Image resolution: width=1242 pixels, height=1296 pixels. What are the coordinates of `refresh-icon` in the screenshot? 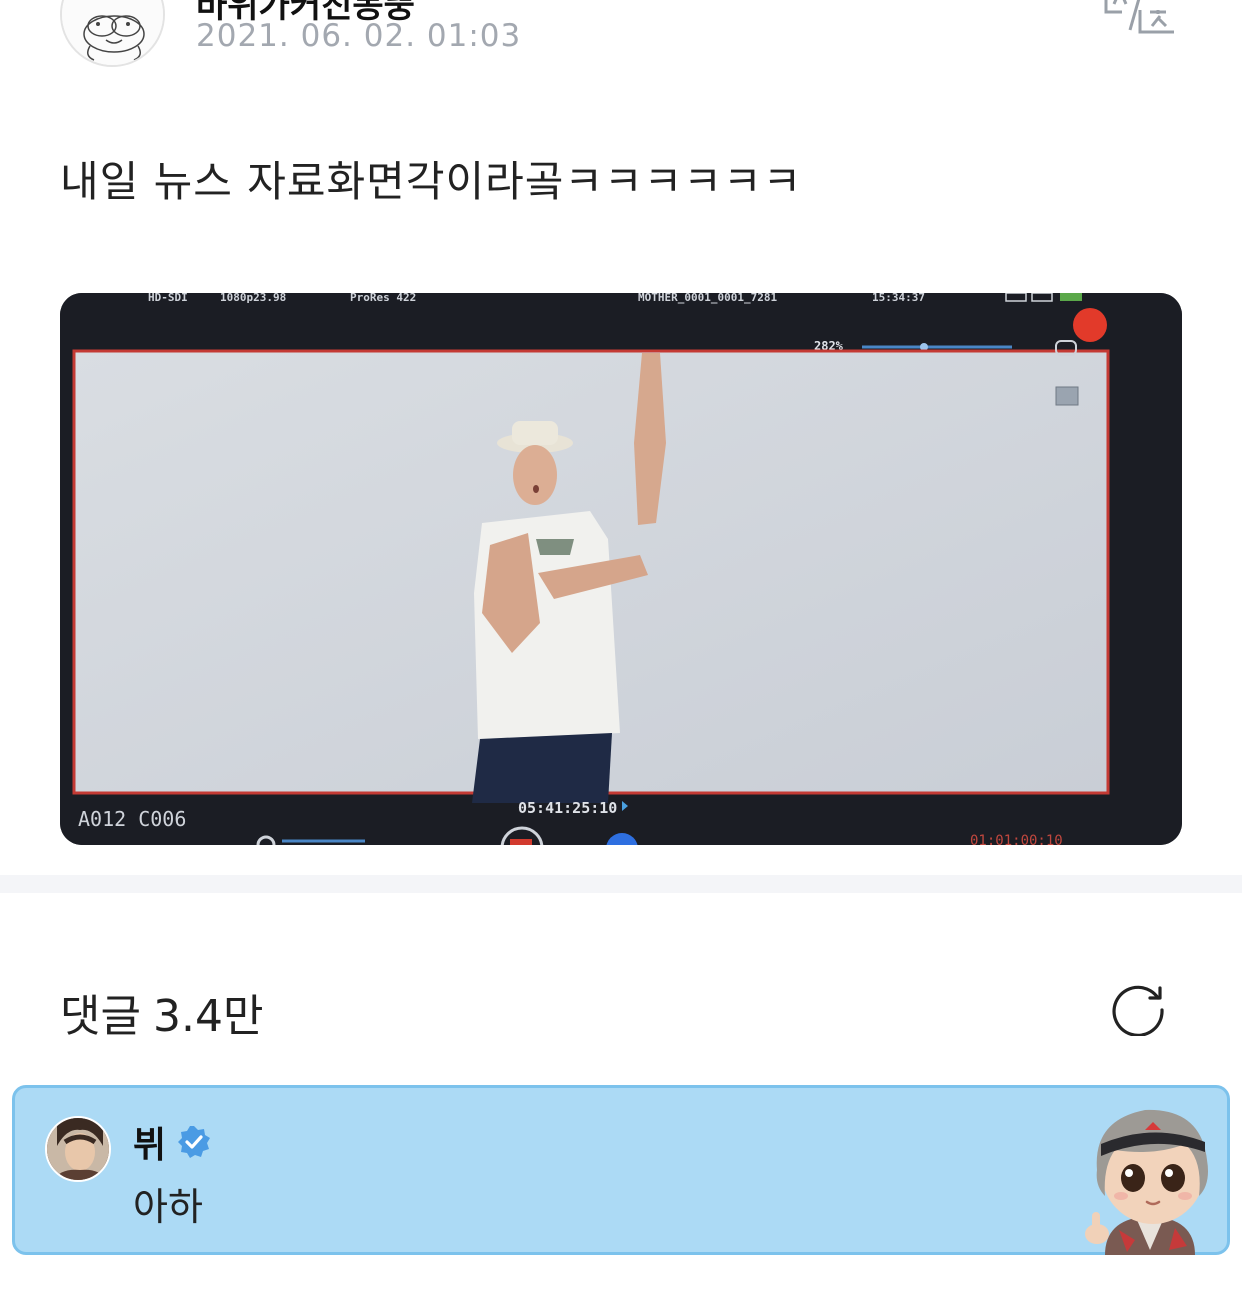 It's located at (1138, 1011).